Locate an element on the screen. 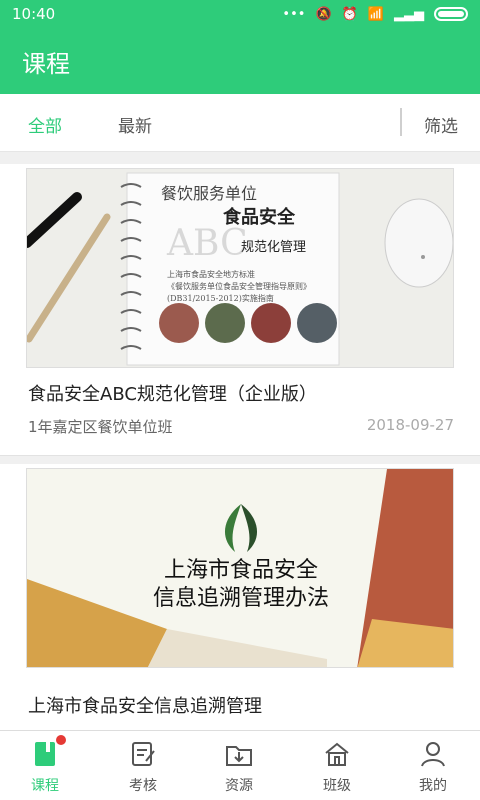 The height and width of the screenshot is (800, 480). banner-line1: 上海市食品安全 is located at coordinates (241, 570).